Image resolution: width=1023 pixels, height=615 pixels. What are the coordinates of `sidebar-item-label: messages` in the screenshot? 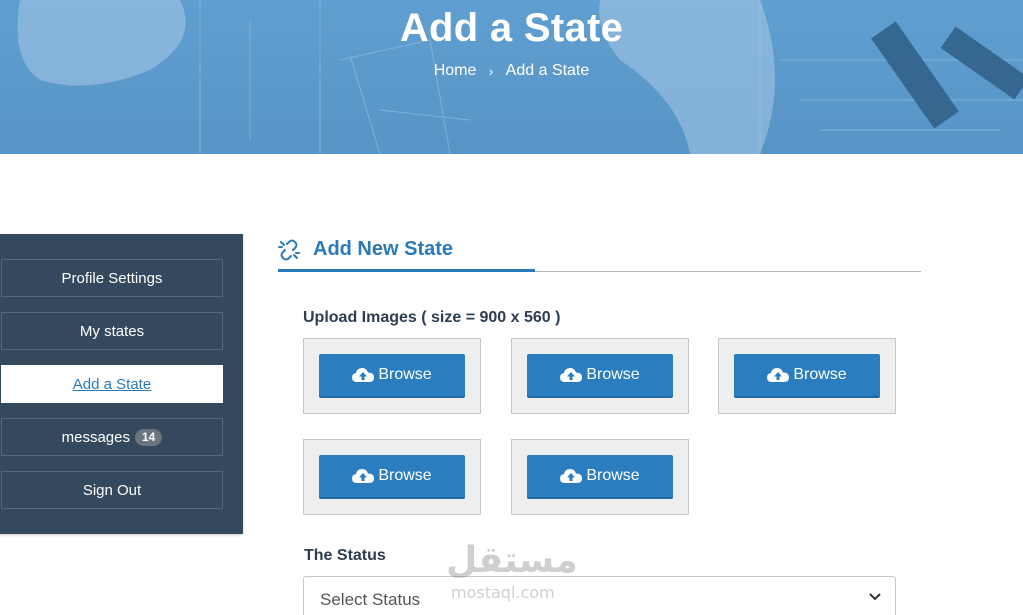 It's located at (95, 437).